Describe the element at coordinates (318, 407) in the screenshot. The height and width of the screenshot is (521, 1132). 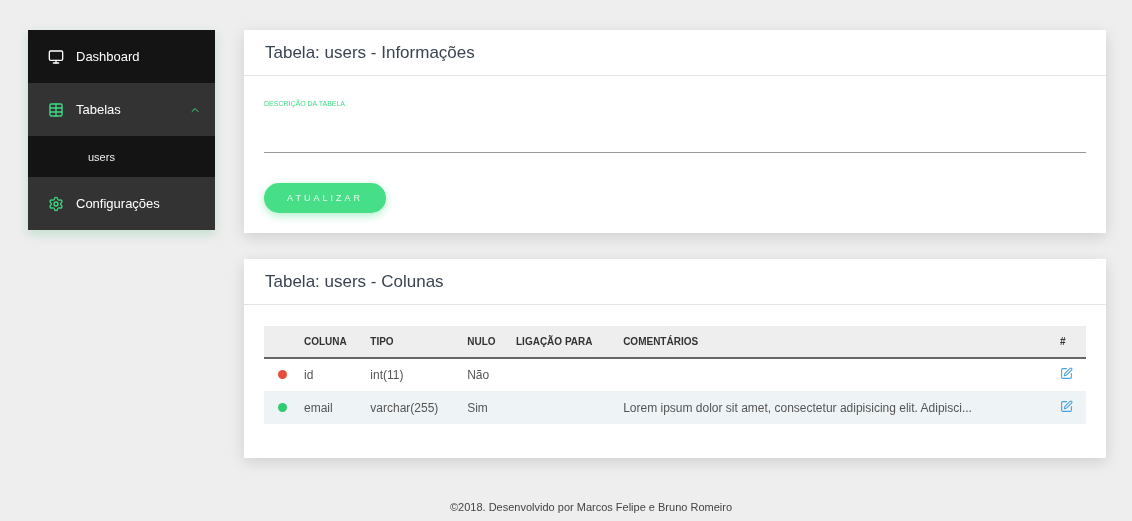
I see `table-cell: email` at that location.